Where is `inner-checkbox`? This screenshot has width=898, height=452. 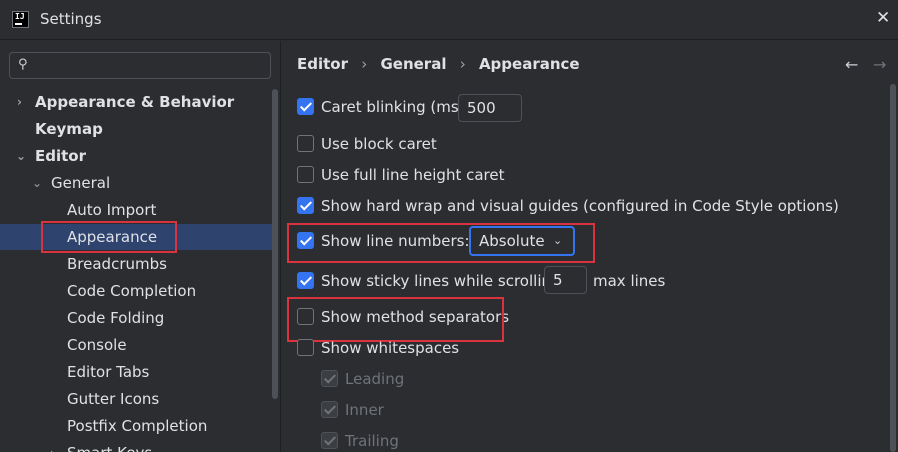
inner-checkbox is located at coordinates (329, 409).